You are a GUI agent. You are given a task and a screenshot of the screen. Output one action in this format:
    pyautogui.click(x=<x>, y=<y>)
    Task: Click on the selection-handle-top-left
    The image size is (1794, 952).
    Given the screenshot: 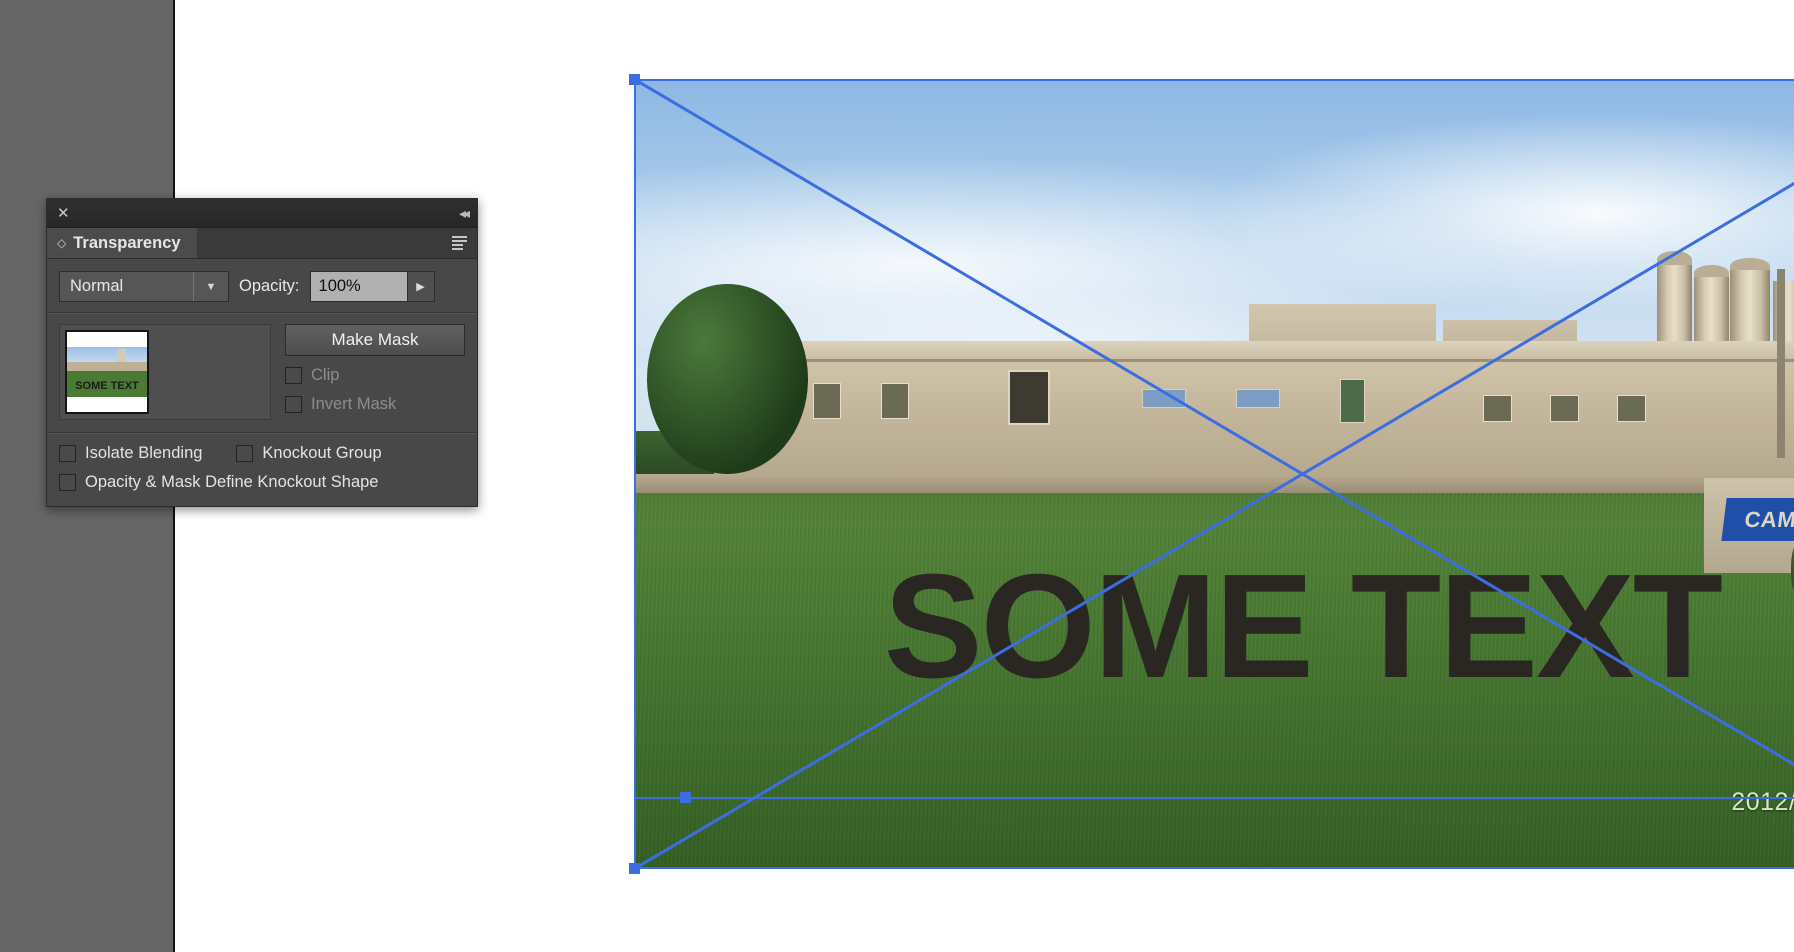 What is the action you would take?
    pyautogui.click(x=634, y=79)
    